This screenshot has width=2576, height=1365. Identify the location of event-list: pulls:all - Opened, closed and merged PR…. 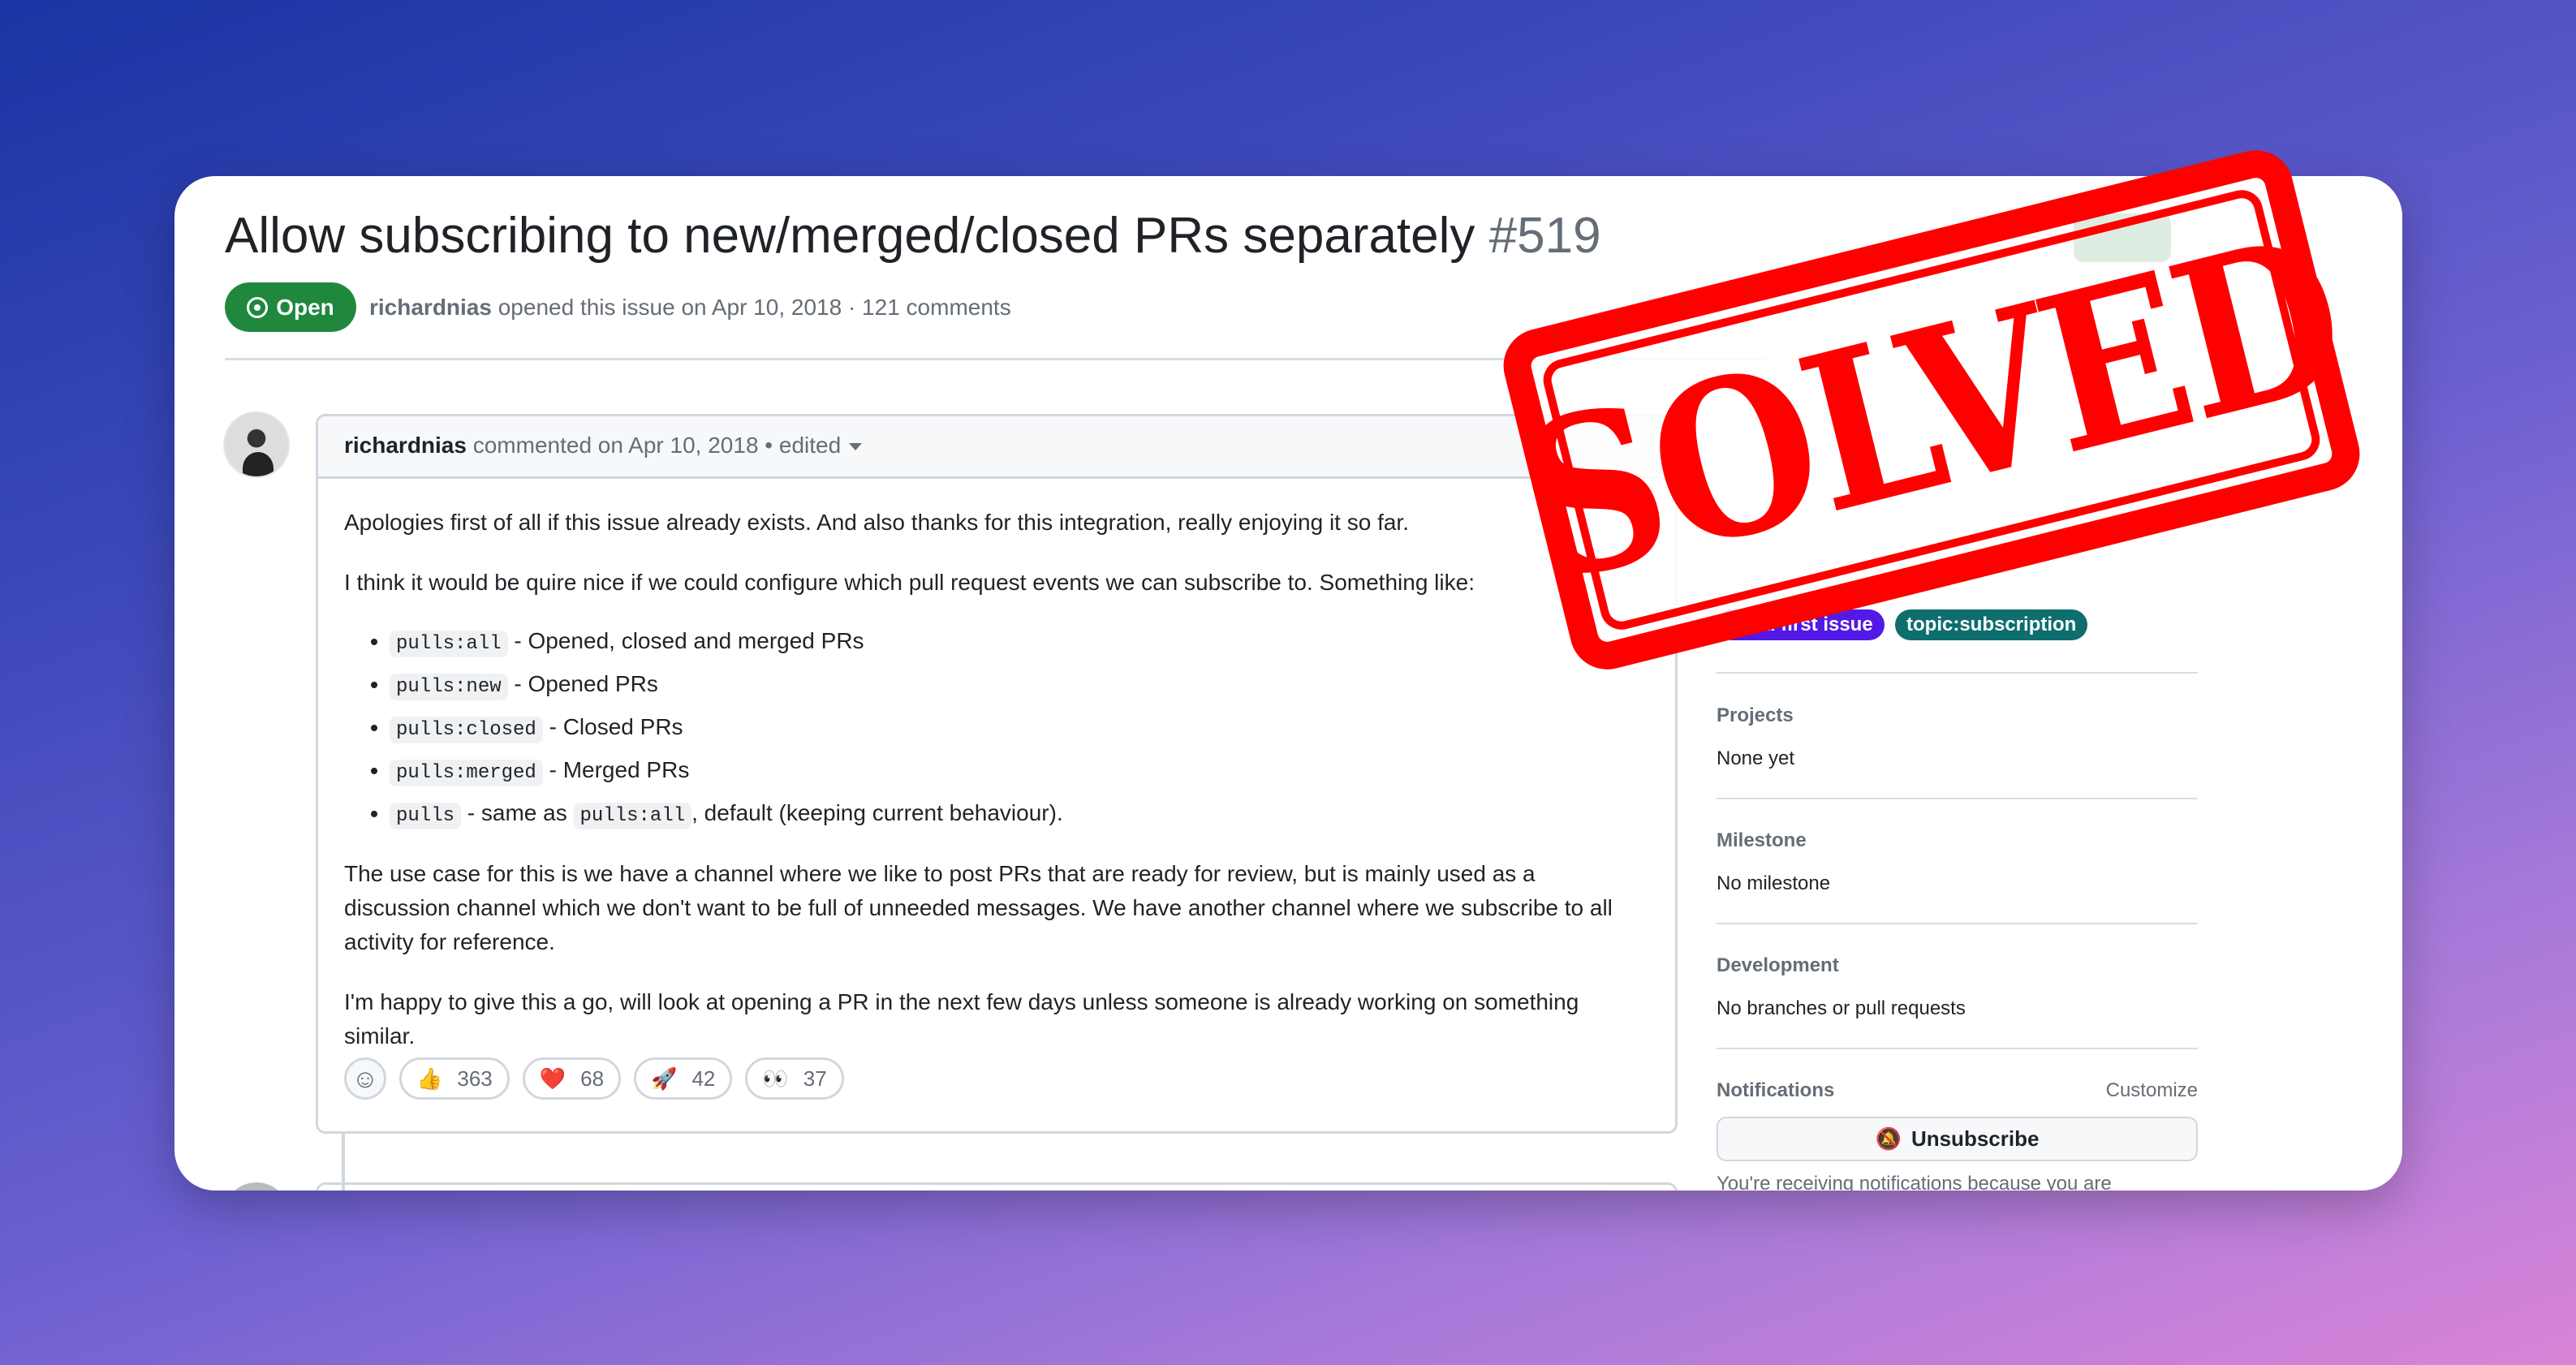
(1017, 728).